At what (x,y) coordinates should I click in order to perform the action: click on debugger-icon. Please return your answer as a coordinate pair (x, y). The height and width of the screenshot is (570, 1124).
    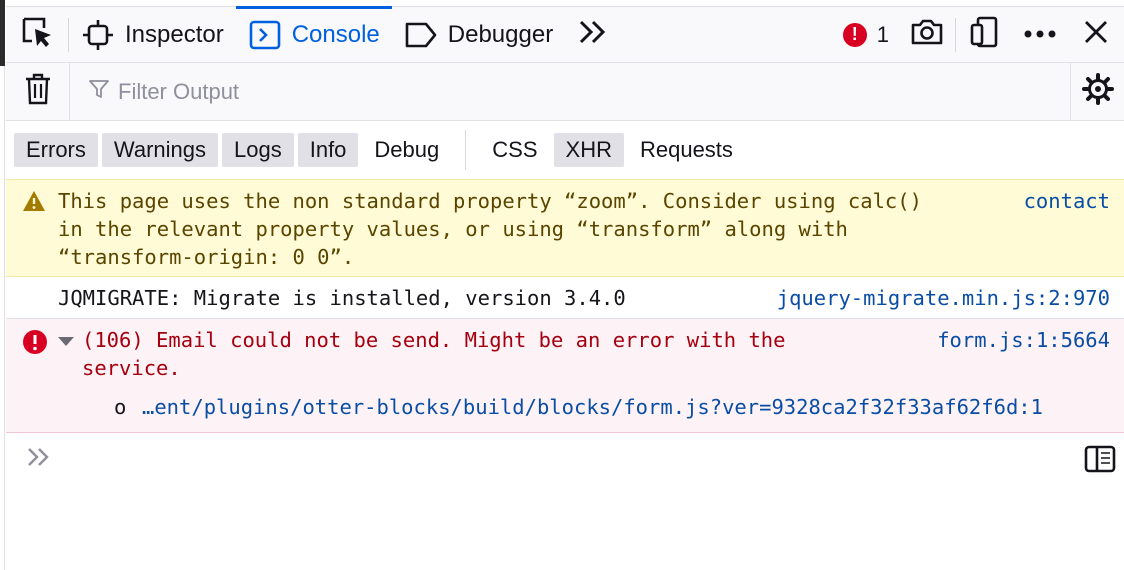
    Looking at the image, I should click on (421, 35).